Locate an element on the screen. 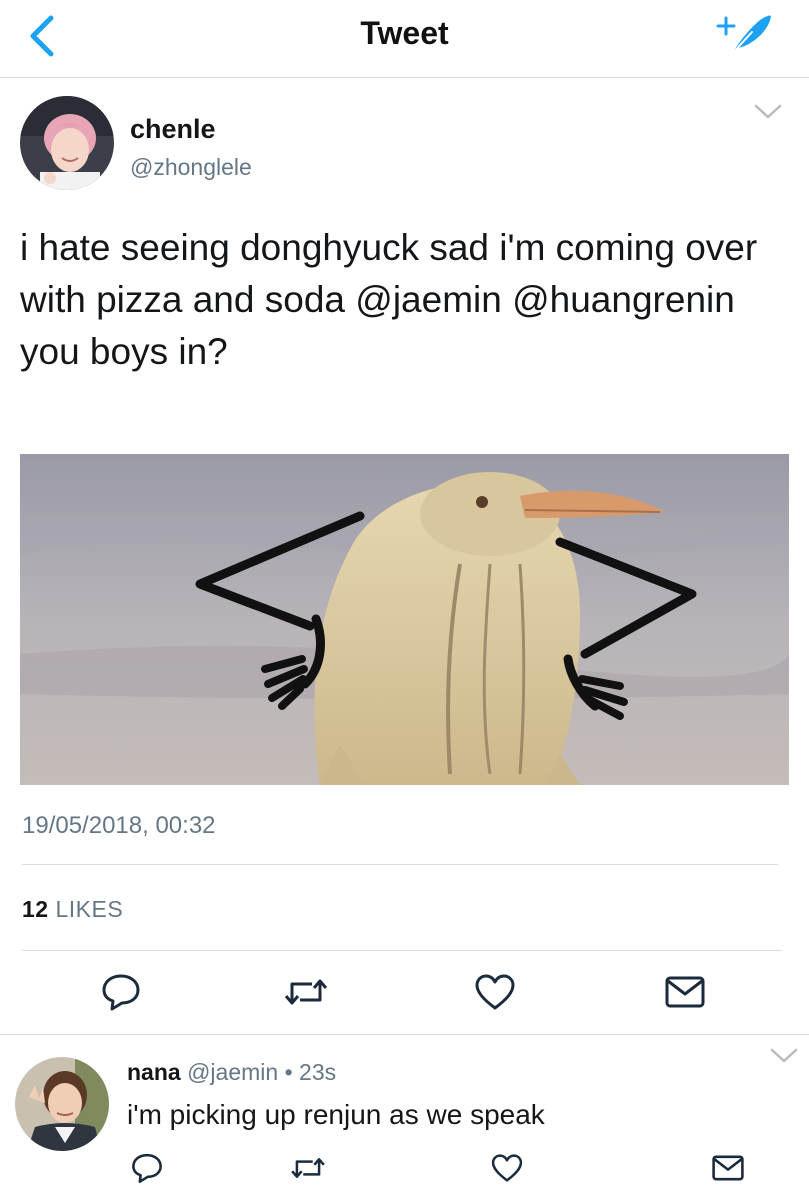  likes-count: 12 LIKES is located at coordinates (72, 909).